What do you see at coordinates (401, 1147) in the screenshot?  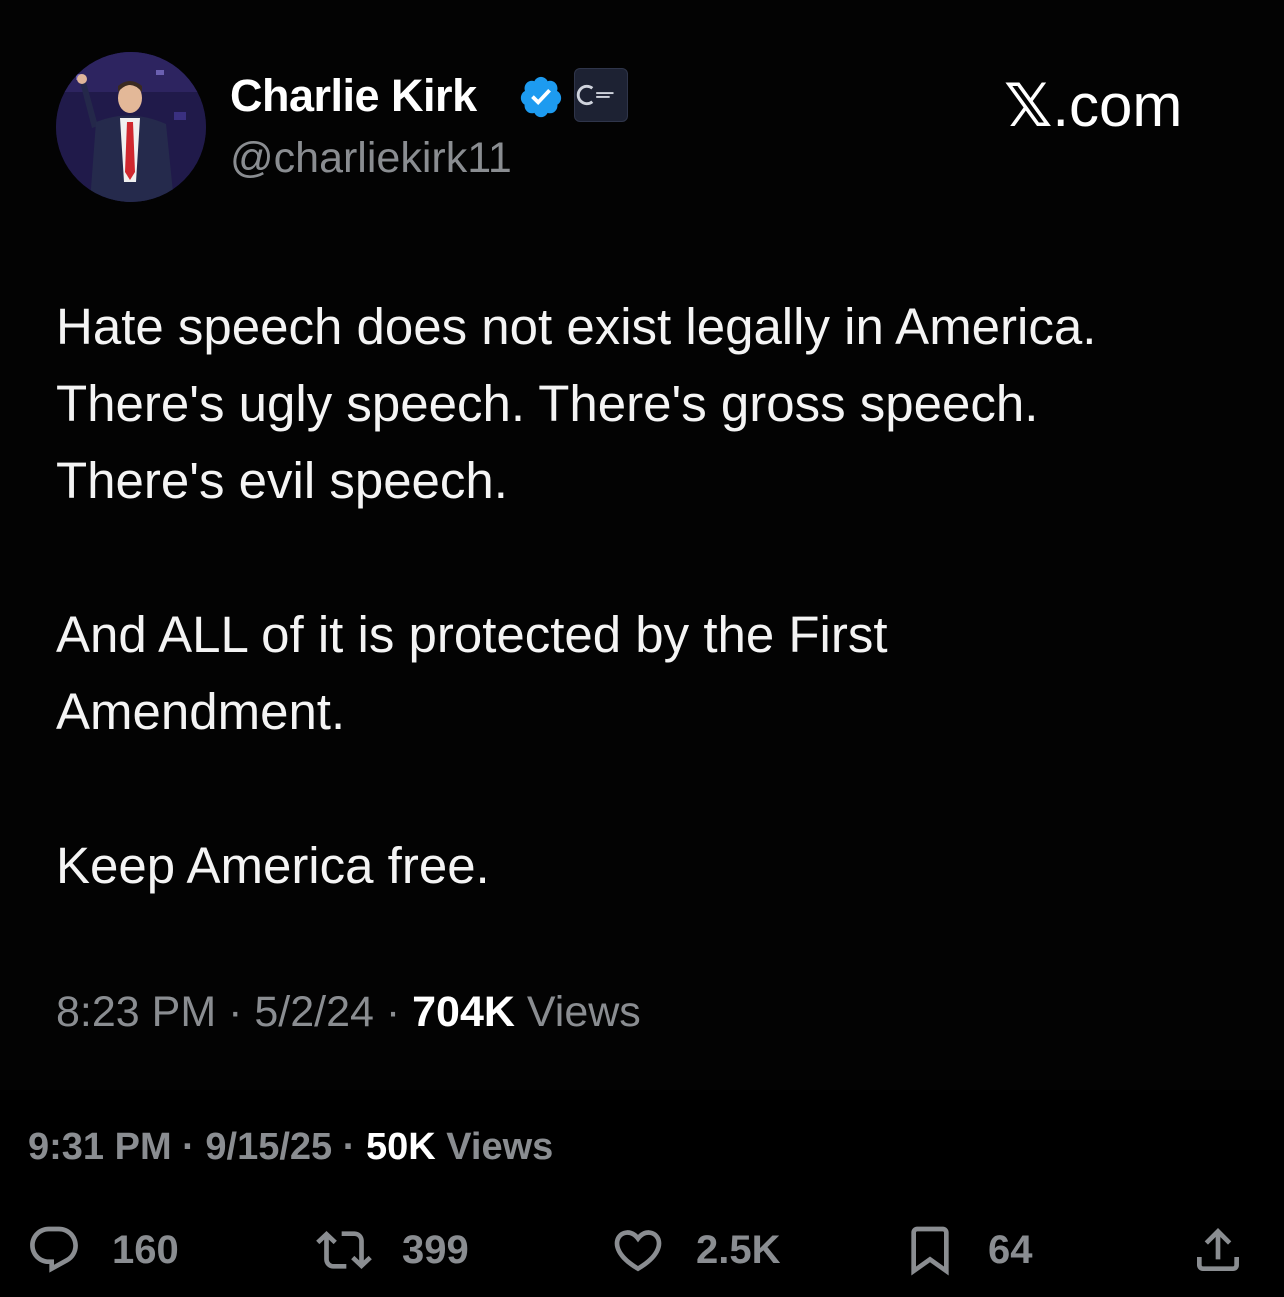 I see `post-views-count: 50K` at bounding box center [401, 1147].